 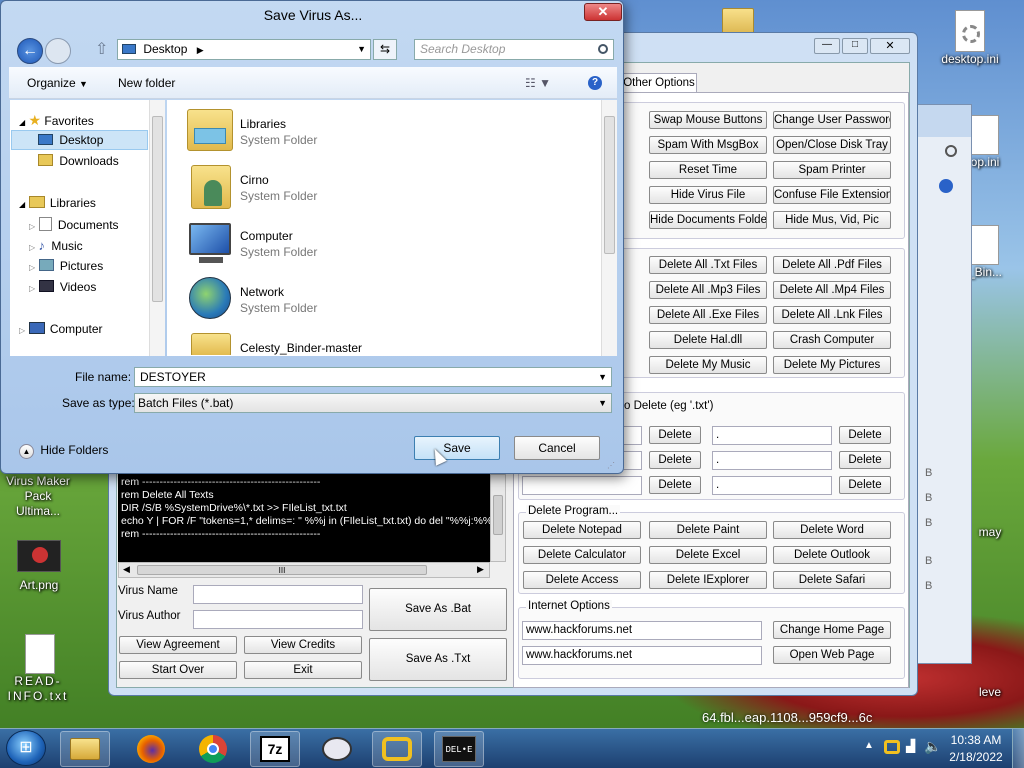 What do you see at coordinates (30, 51) in the screenshot?
I see `back-button: ←` at bounding box center [30, 51].